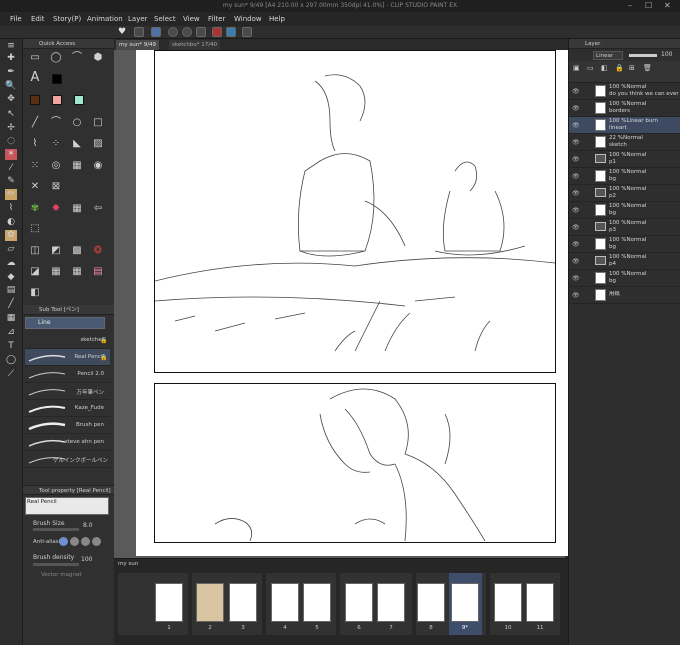  What do you see at coordinates (79, 100) in the screenshot?
I see `mint-swatch` at bounding box center [79, 100].